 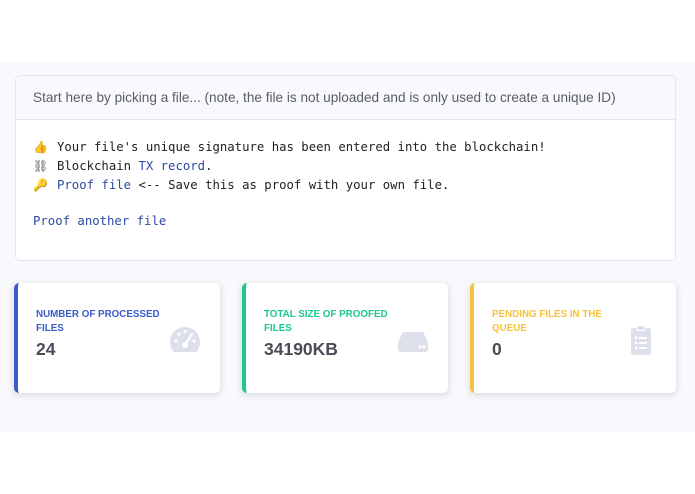 I want to click on result-line-tx: ⛓ Blockchain TX record., so click(x=345, y=166).